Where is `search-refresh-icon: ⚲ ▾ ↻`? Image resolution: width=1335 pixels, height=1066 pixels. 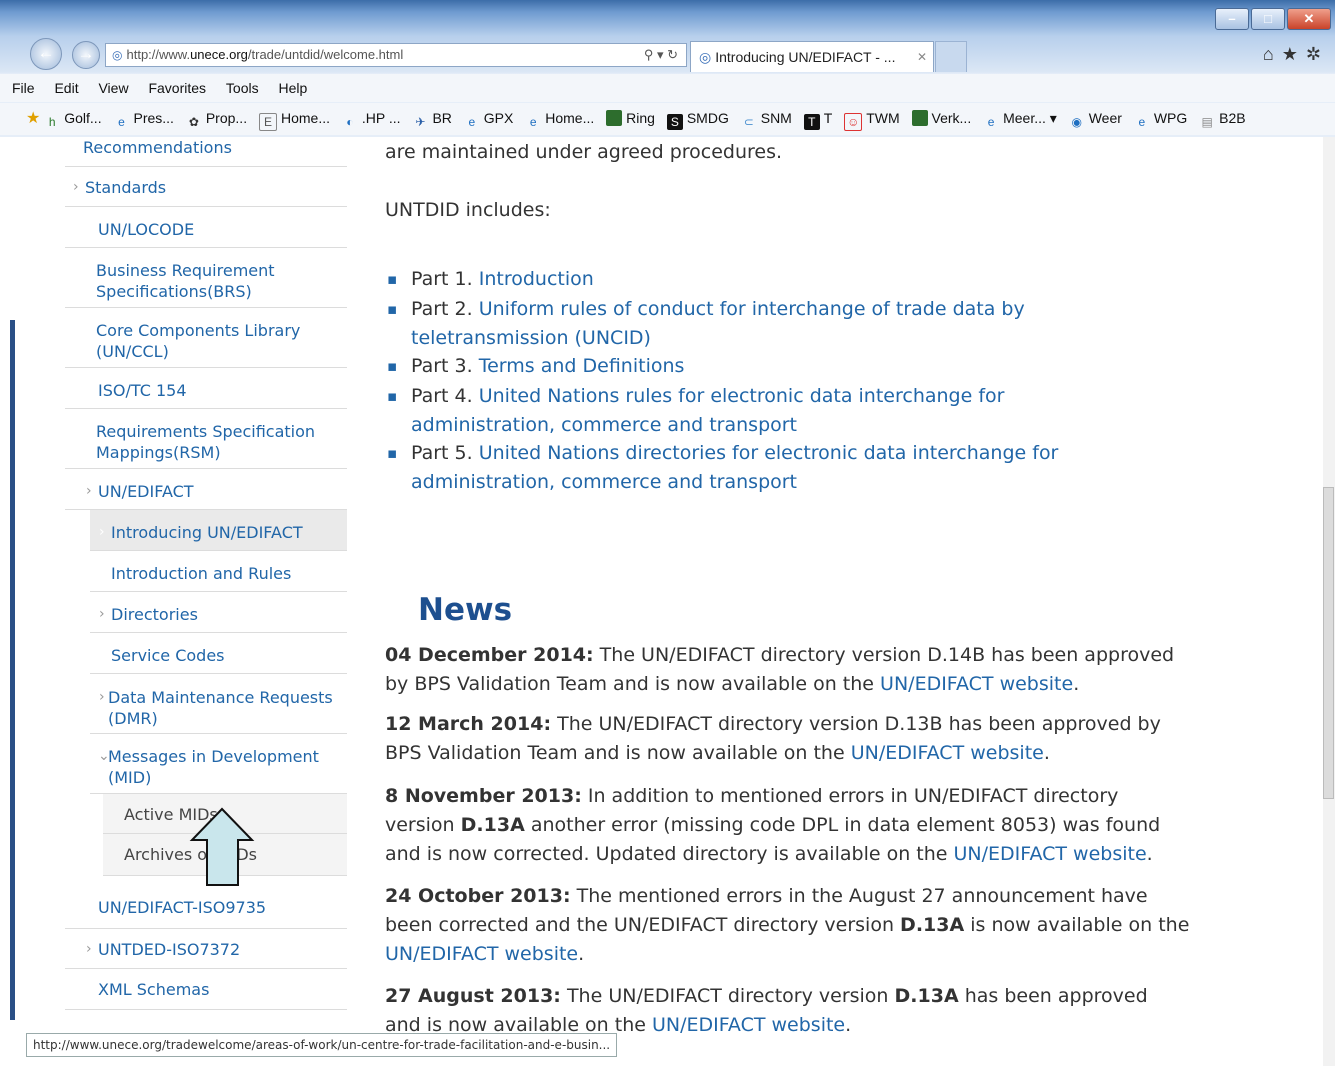 search-refresh-icon: ⚲ ▾ ↻ is located at coordinates (661, 55).